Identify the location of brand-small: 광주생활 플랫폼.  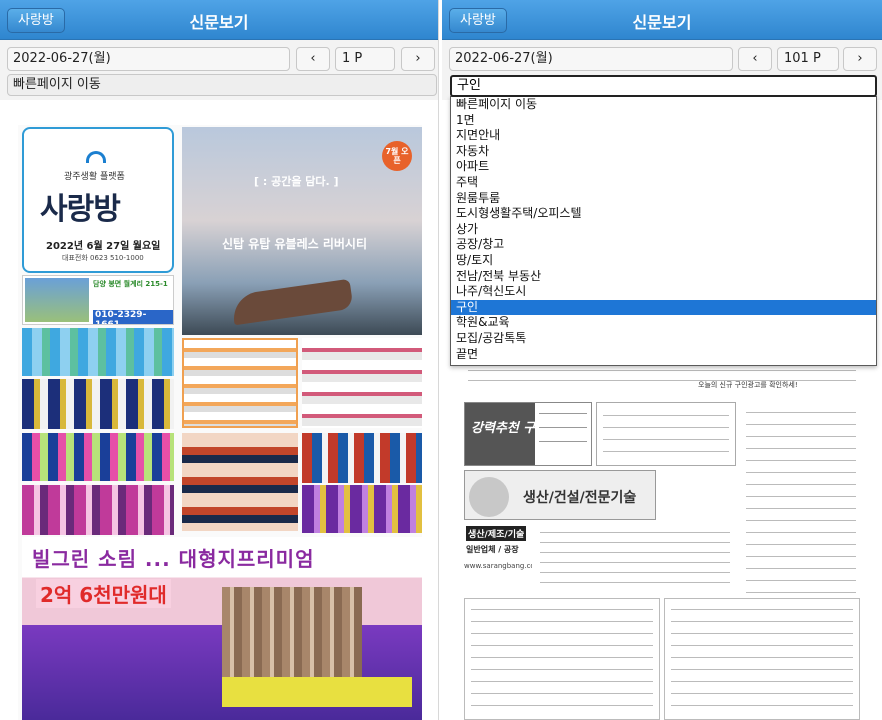
(94, 177).